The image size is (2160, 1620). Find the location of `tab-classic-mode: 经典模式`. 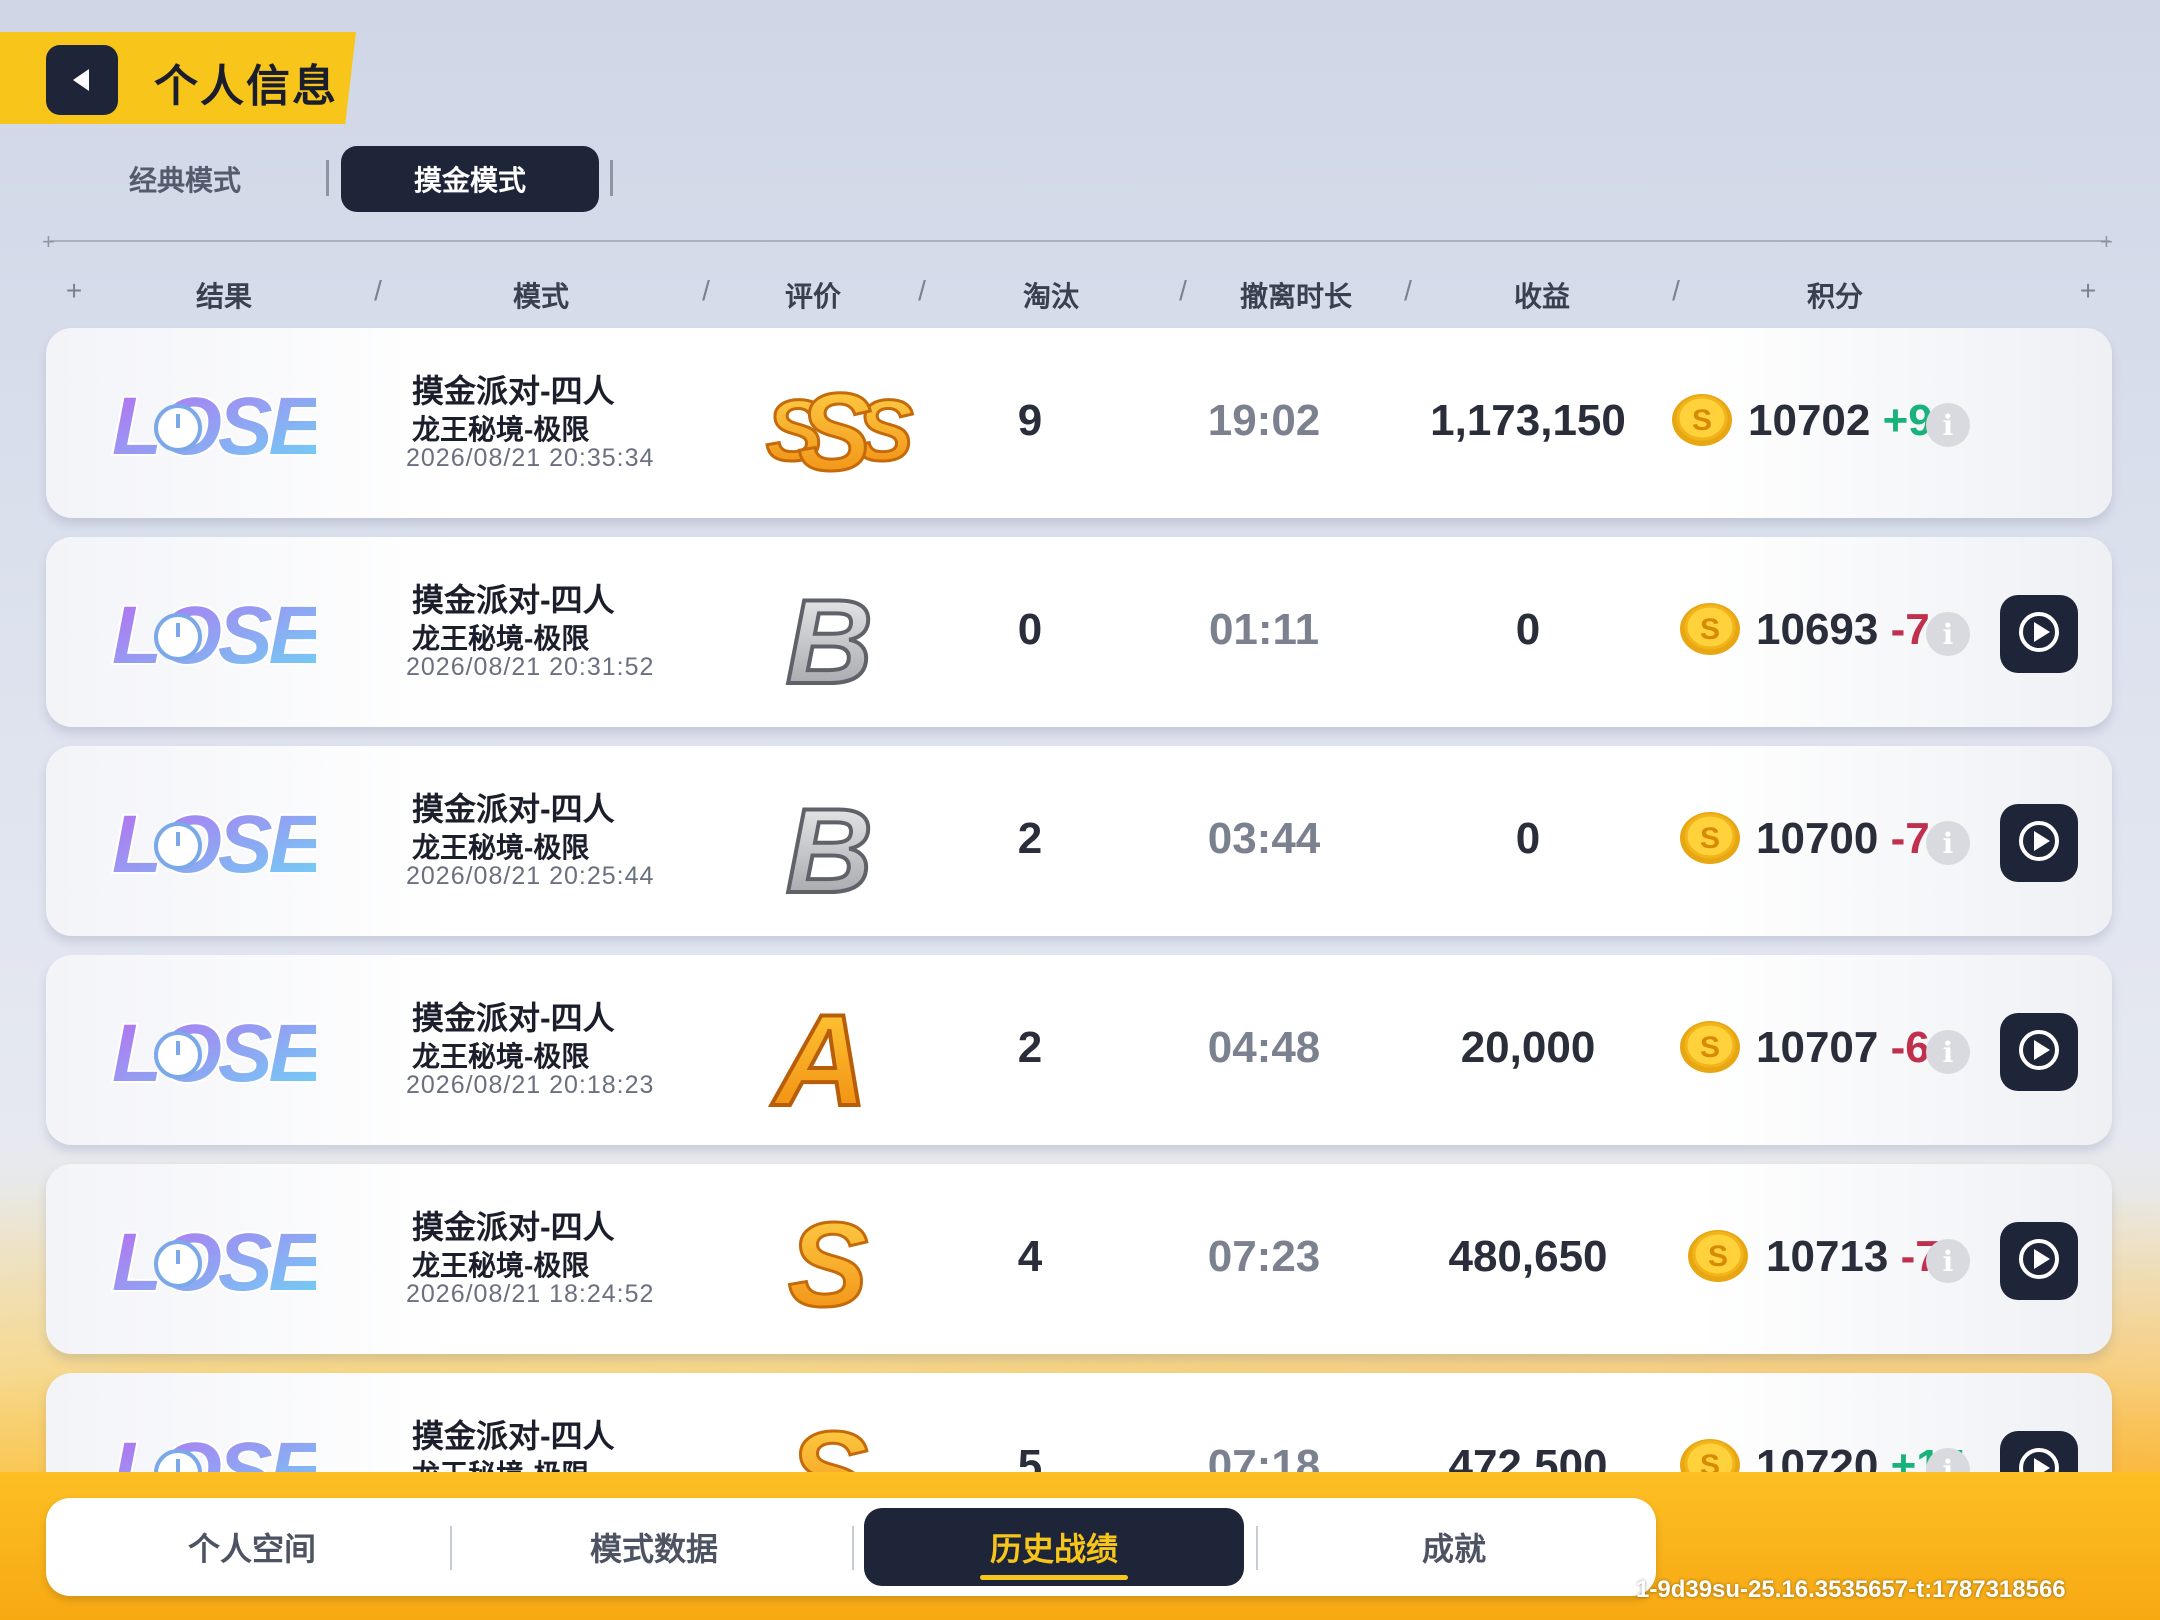

tab-classic-mode: 经典模式 is located at coordinates (185, 179).